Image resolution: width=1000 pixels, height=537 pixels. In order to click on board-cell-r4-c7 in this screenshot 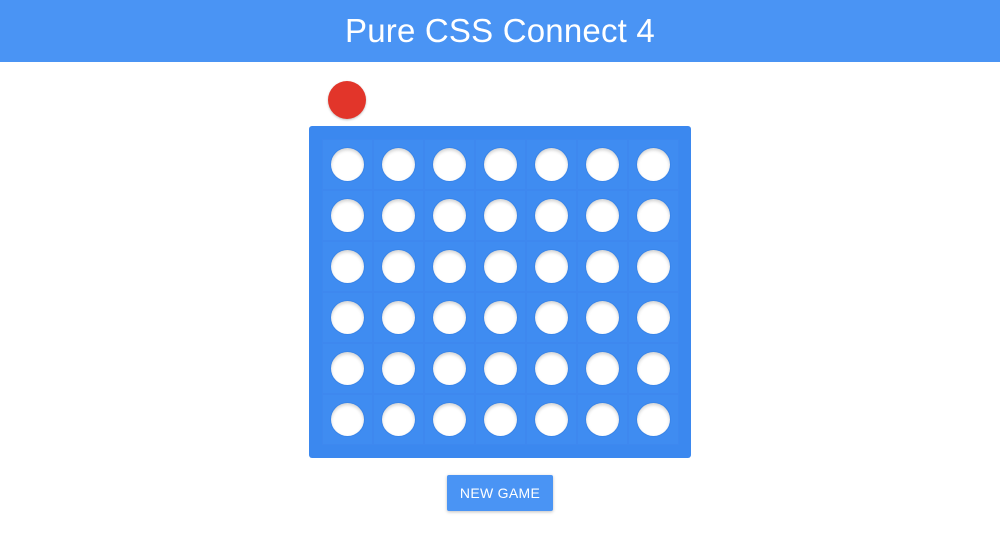, I will do `click(653, 317)`.